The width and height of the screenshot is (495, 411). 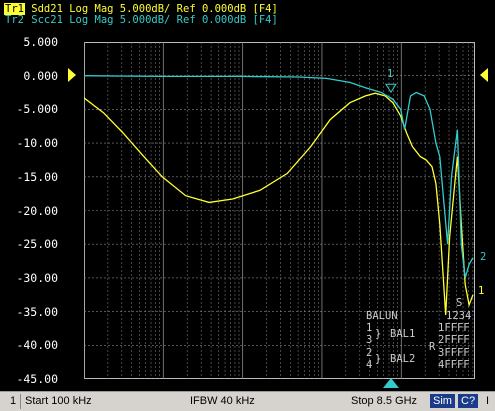 I want to click on sim-badge: Sim, so click(x=442, y=401).